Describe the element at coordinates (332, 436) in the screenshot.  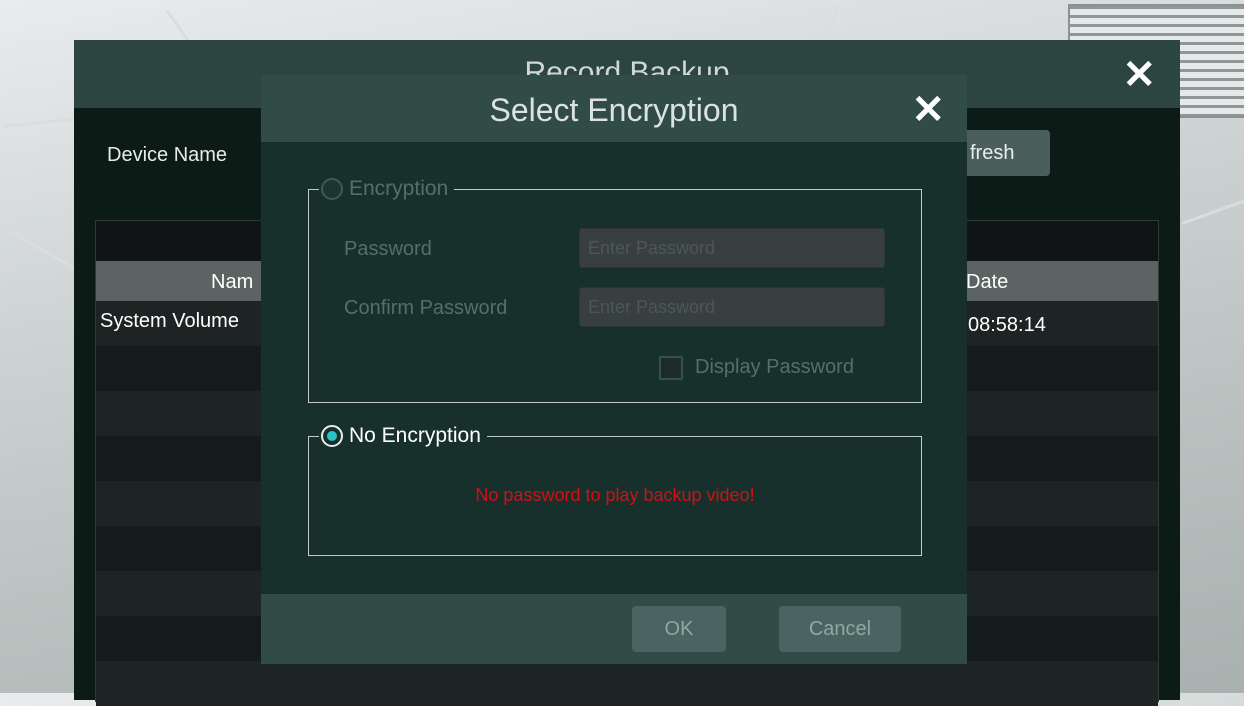
I see `no-encryption-radio` at that location.